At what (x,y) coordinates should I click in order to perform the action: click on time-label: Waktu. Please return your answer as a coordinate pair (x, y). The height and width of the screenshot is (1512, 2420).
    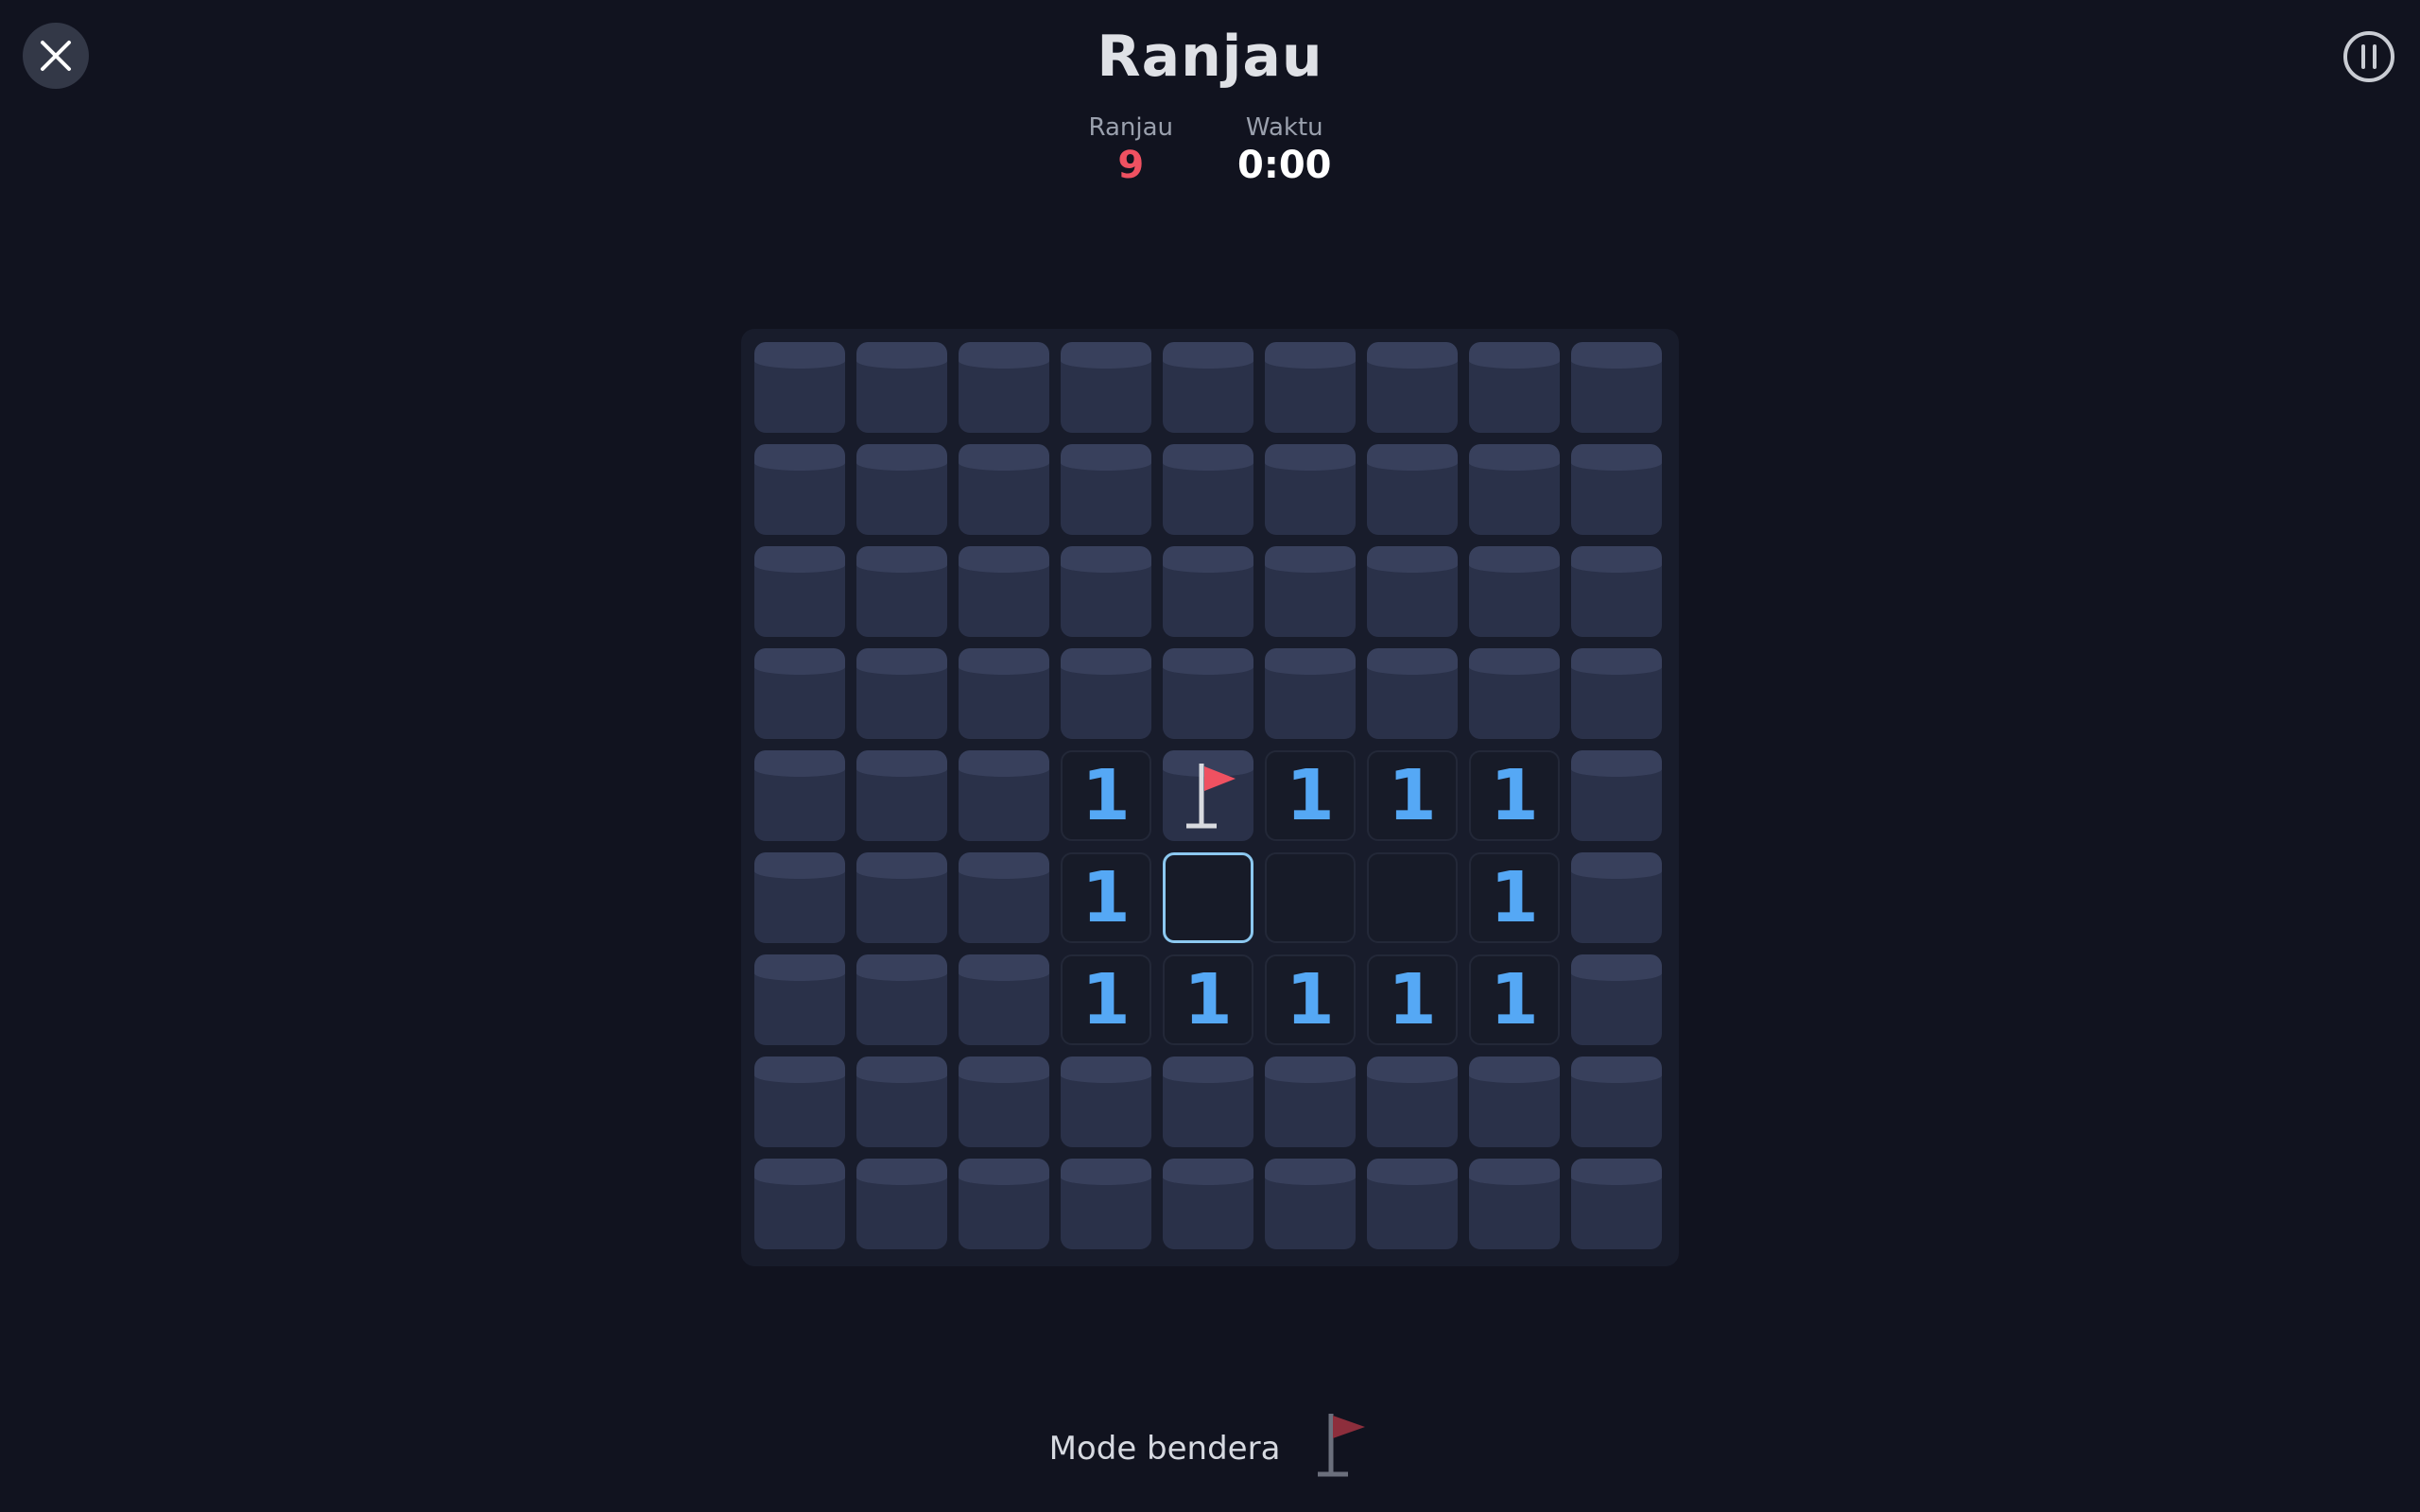
    Looking at the image, I should click on (1284, 127).